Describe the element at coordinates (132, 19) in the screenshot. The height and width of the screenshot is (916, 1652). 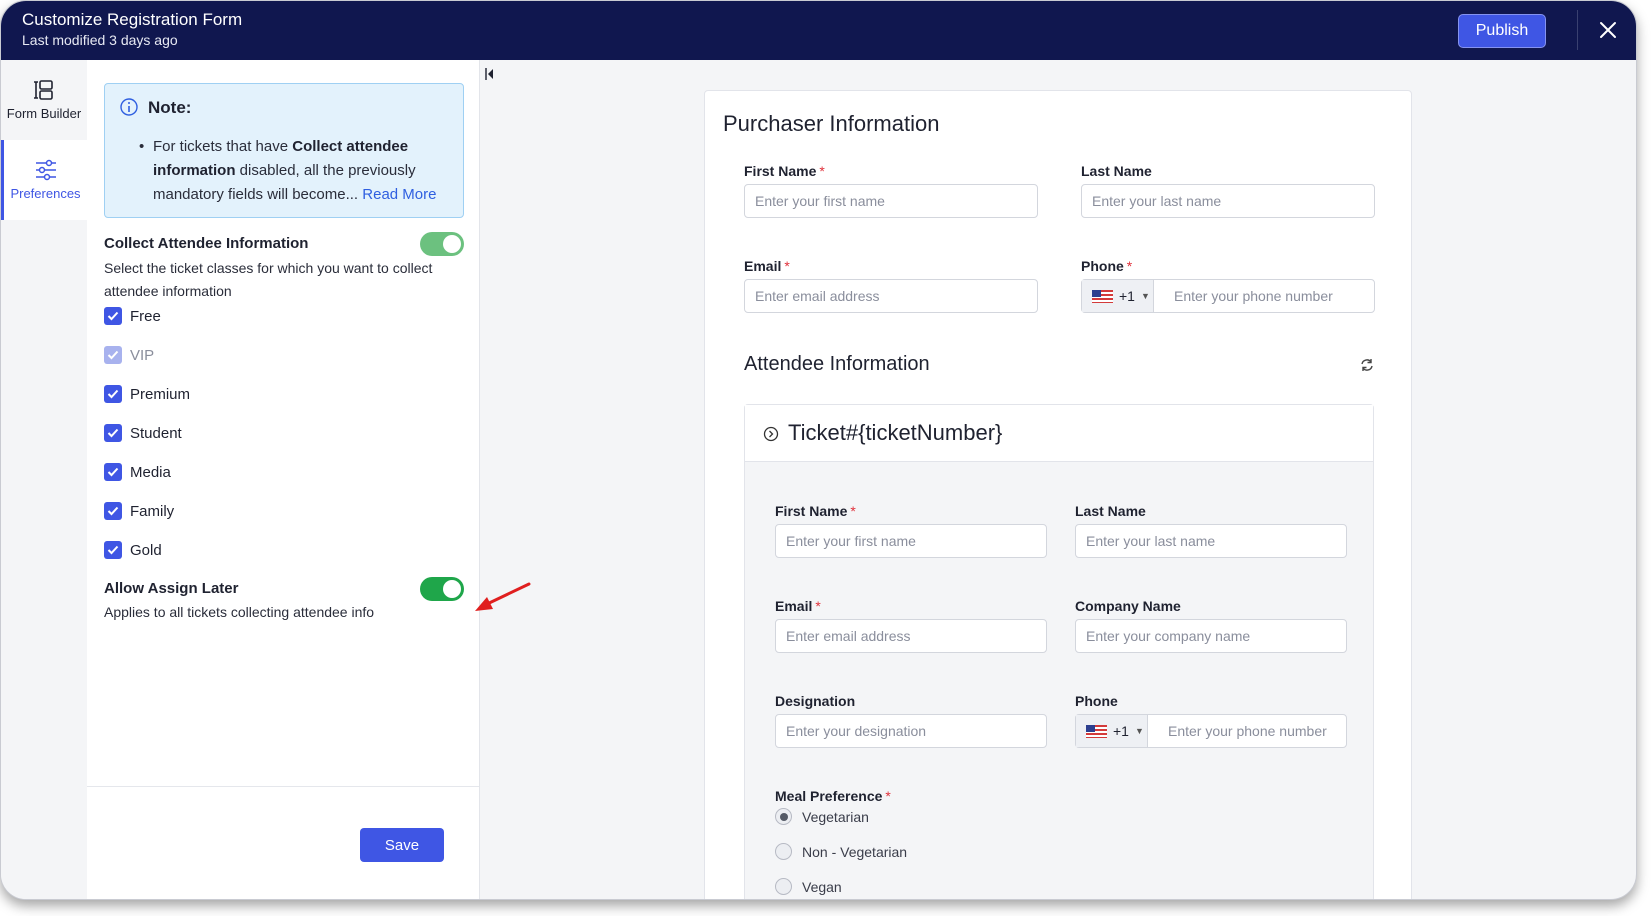
I see `page-title: Customize Registration Form` at that location.